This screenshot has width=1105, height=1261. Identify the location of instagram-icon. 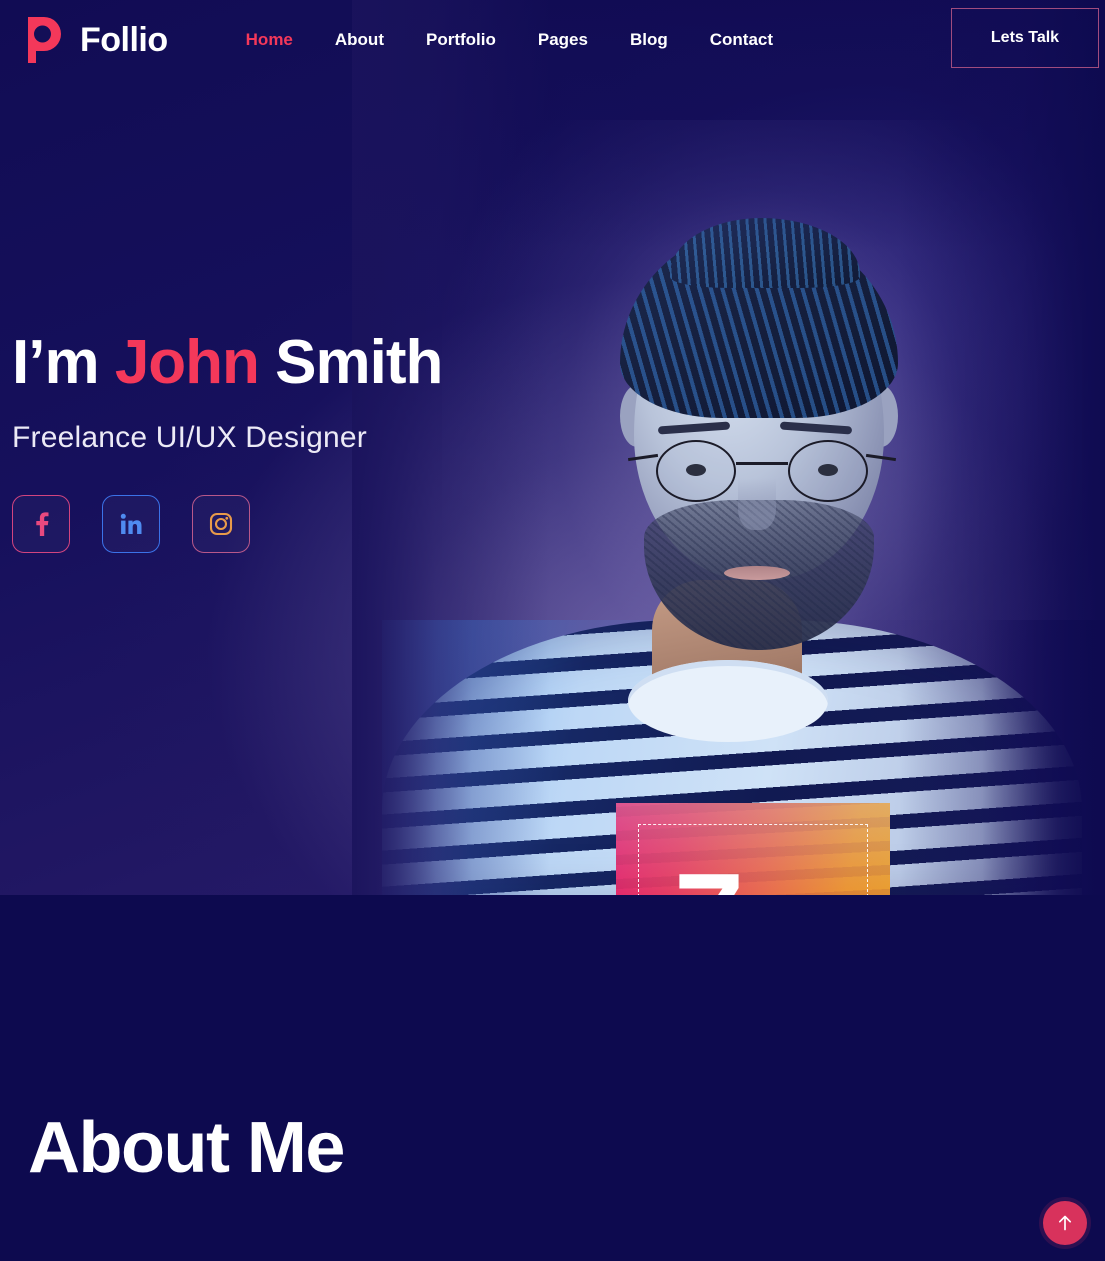
(221, 524).